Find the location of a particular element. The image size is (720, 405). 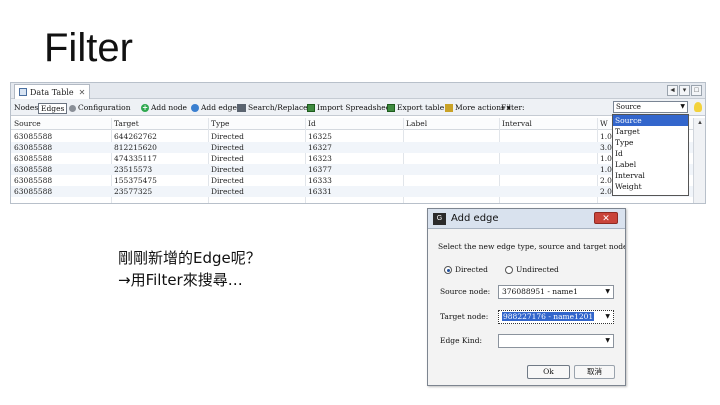

export-table-button: Export table is located at coordinates (415, 108).